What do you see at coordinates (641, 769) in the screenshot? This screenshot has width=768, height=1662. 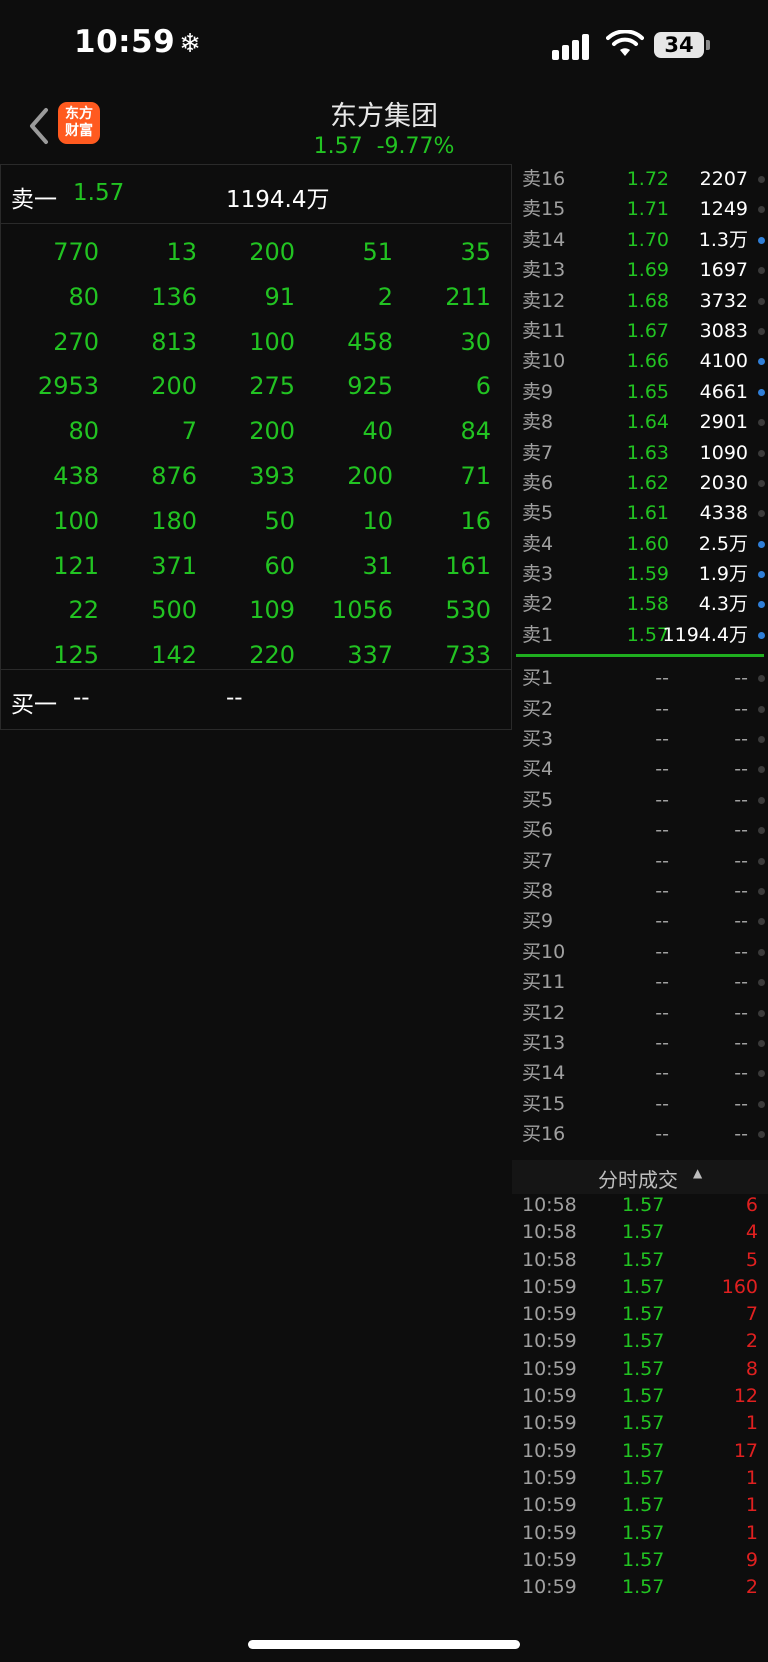 I see `bid-level-row: 买4 -- --` at bounding box center [641, 769].